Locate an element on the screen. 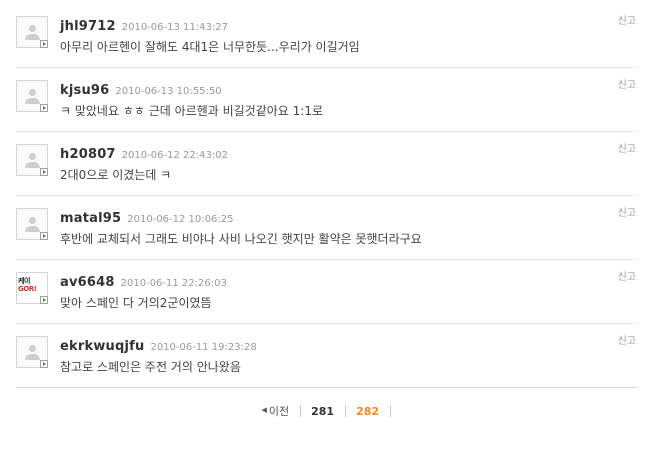  comment-text: 2대0으로 이겼는데 ㅋ is located at coordinates (116, 175).